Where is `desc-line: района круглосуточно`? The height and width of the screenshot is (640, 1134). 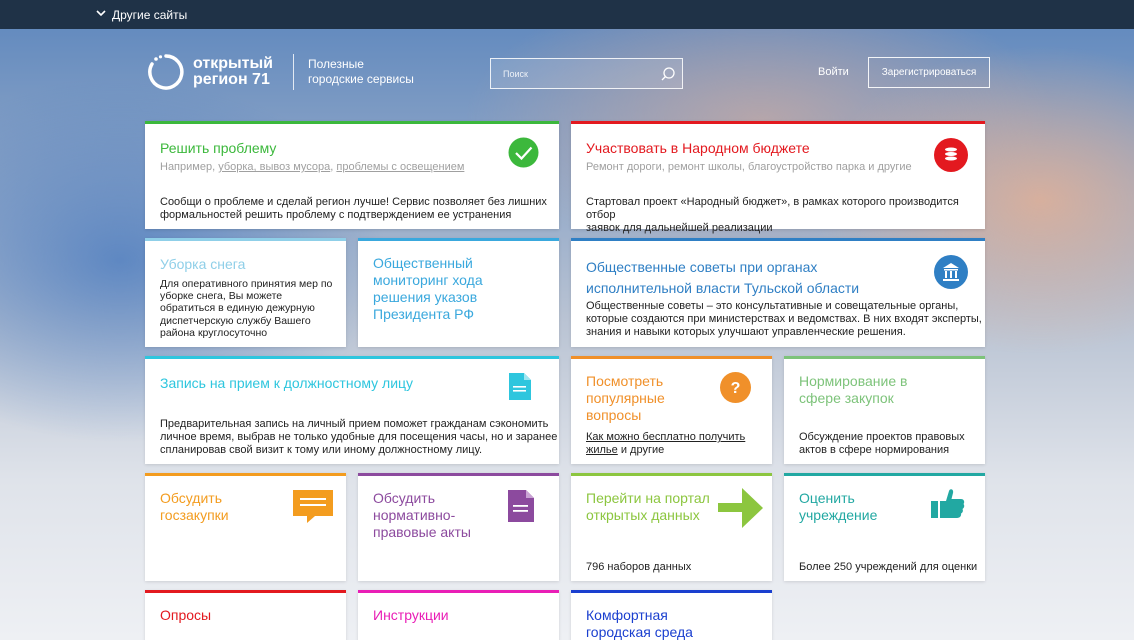
desc-line: района круглосуточно is located at coordinates (214, 332).